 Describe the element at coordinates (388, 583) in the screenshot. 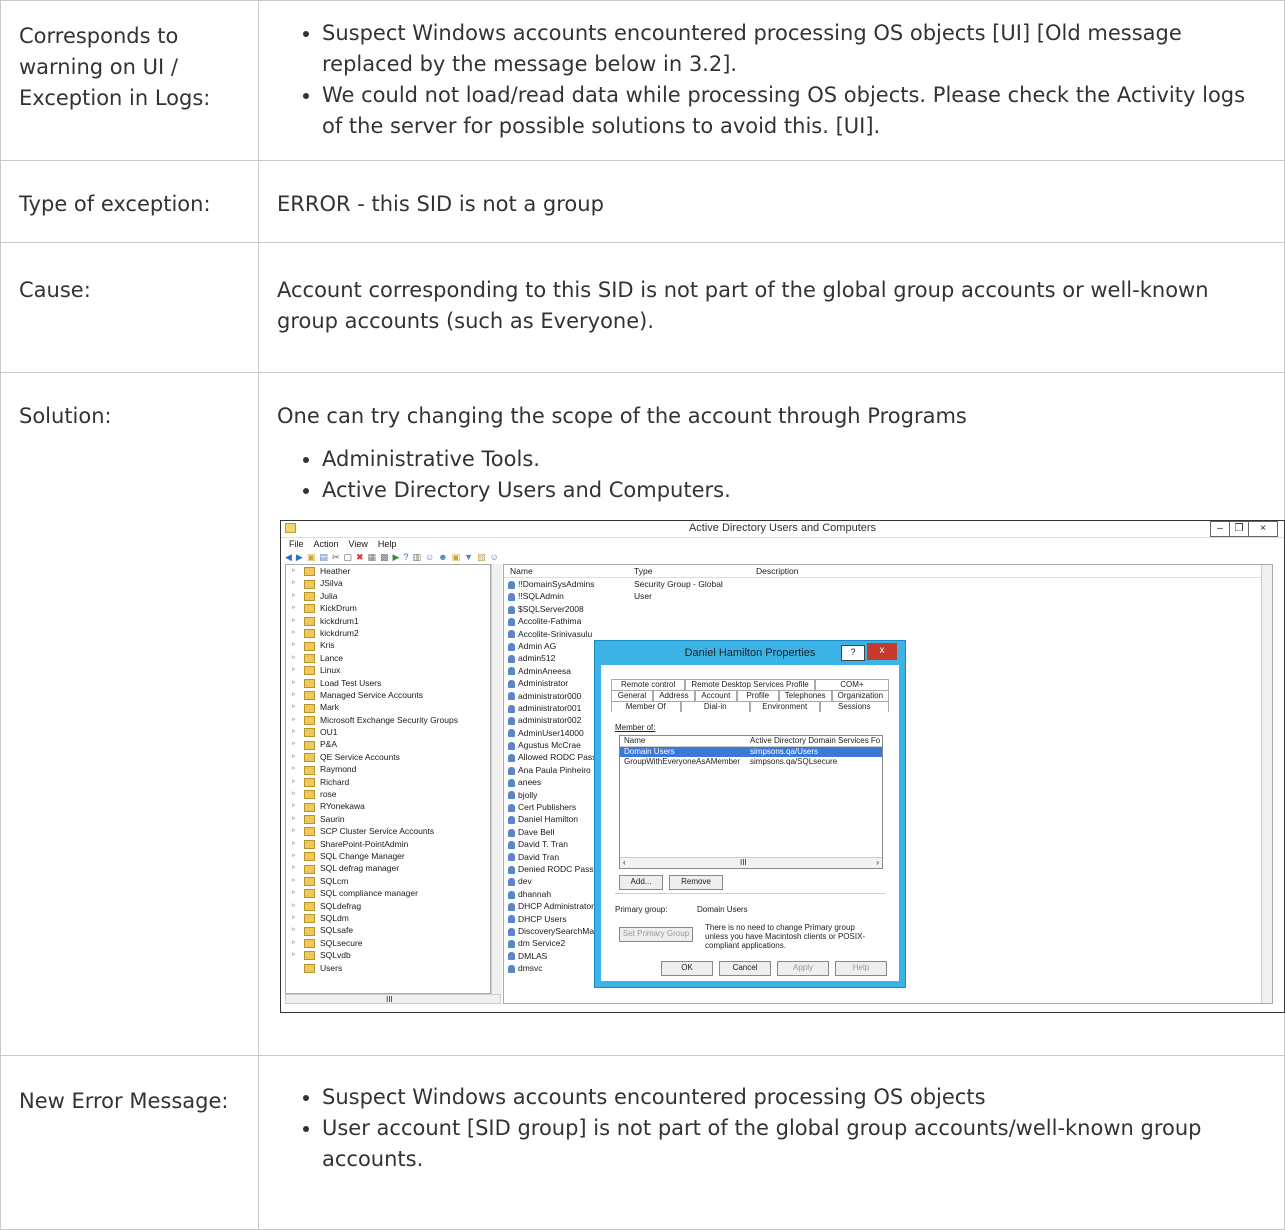

I see `tree-item: JSilva` at that location.